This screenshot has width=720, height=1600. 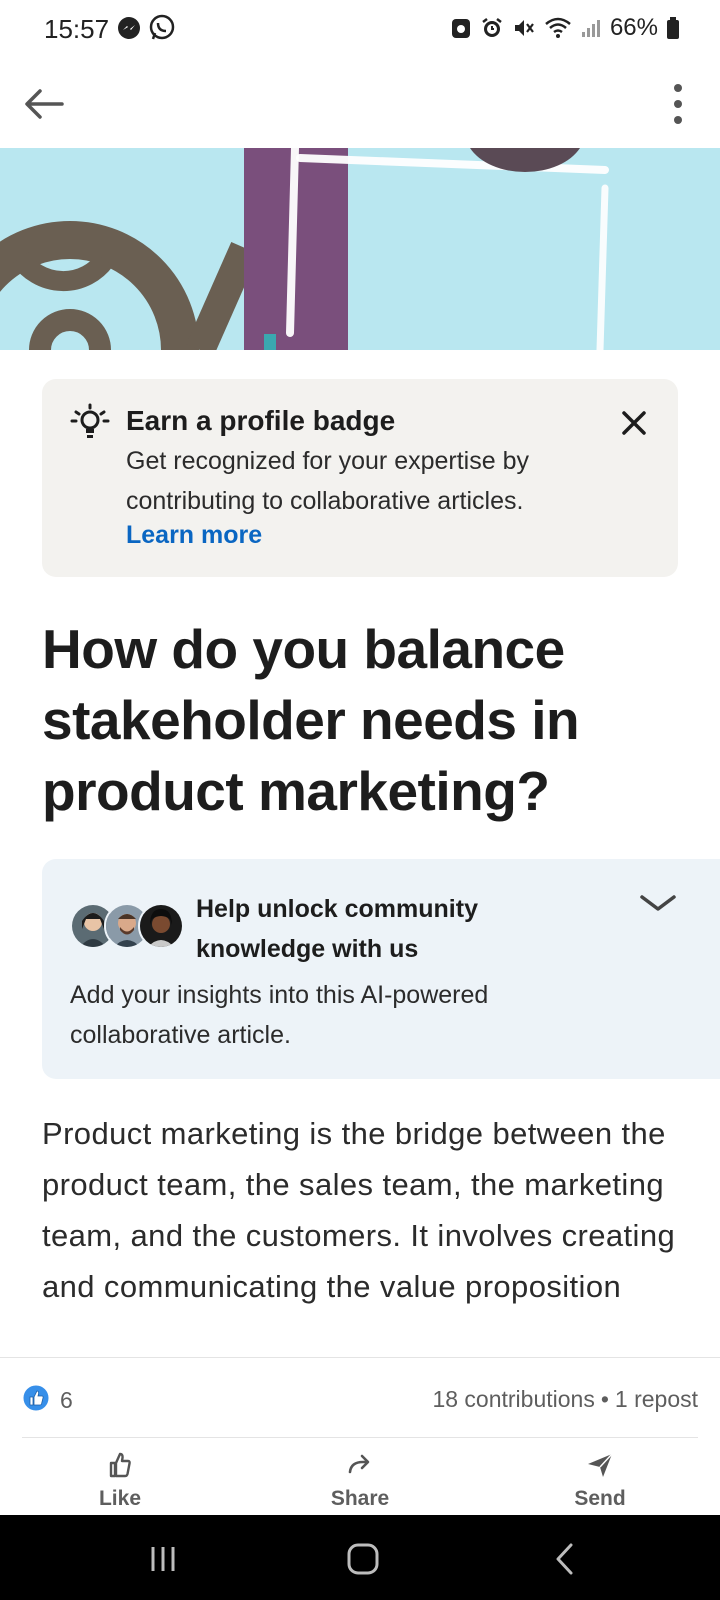 I want to click on notification-icons, so click(x=146, y=28).